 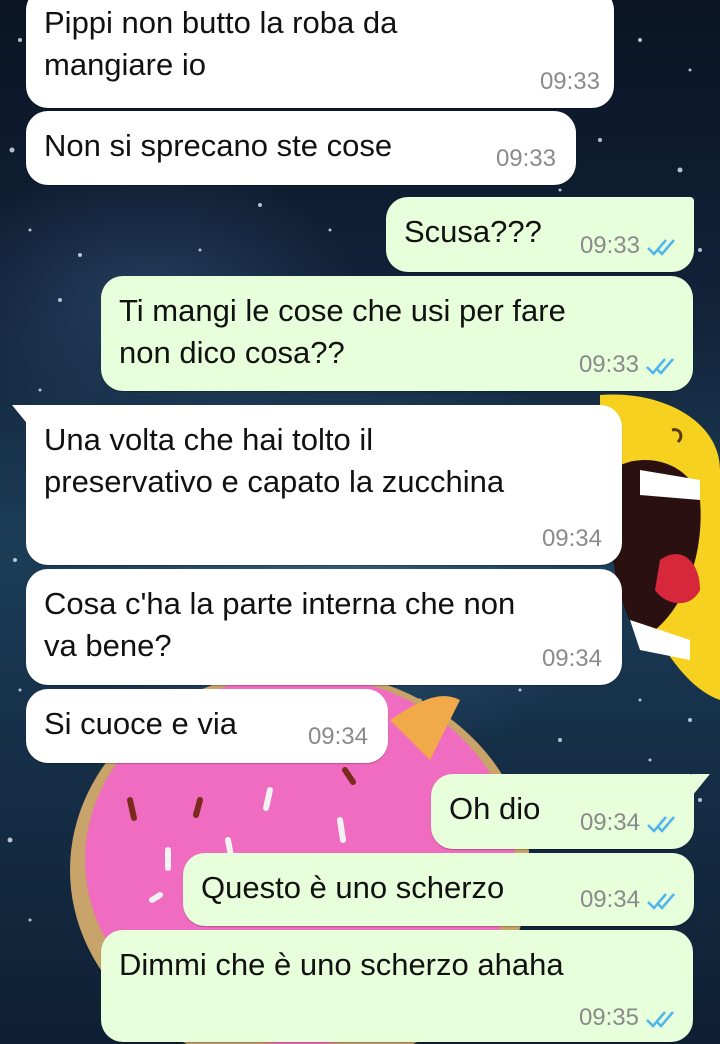 I want to click on message-bubble-outgoing: Questo è uno scherzo 09:34, so click(x=438, y=889).